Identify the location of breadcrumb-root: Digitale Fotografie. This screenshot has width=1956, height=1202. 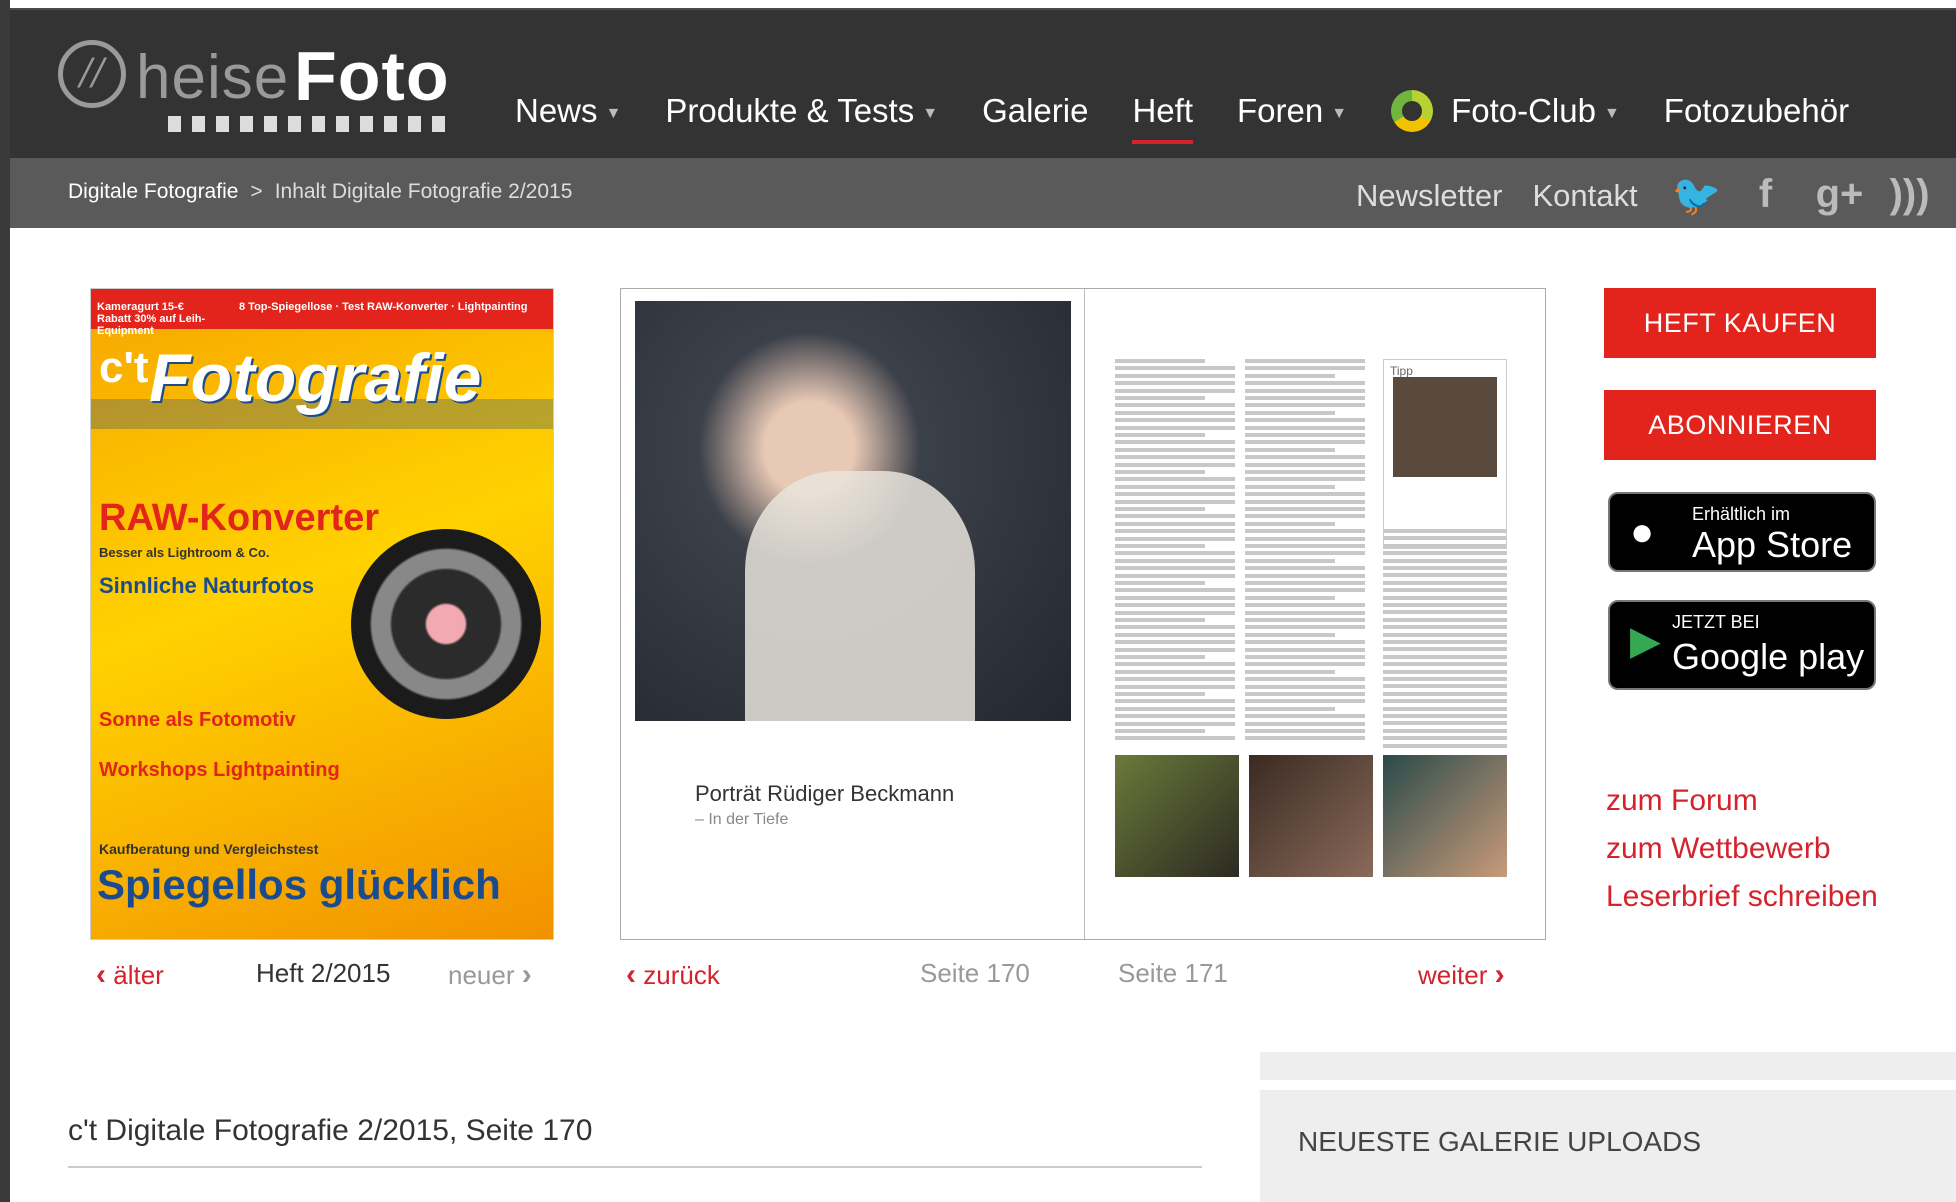
(153, 192).